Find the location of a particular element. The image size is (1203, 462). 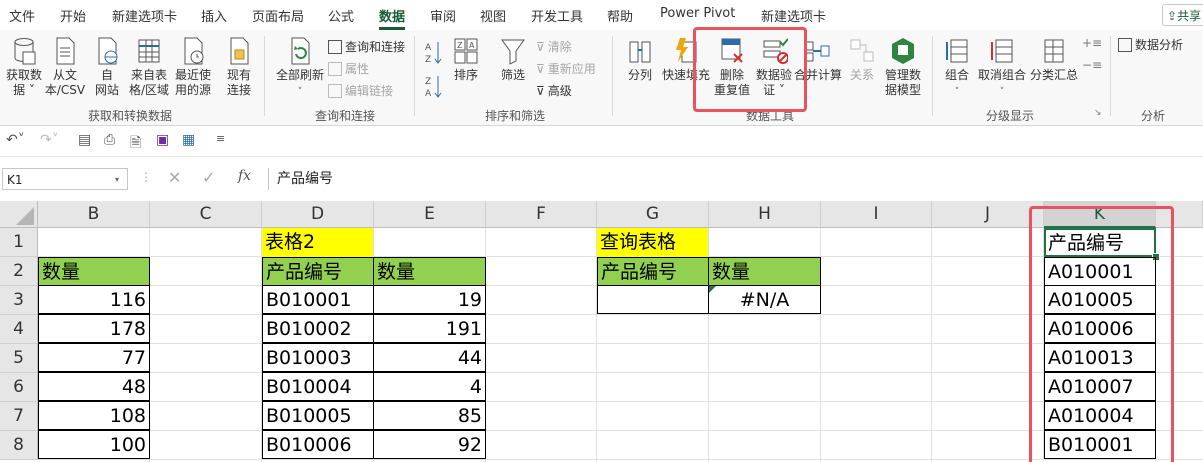

column-header-b: B is located at coordinates (94, 214).